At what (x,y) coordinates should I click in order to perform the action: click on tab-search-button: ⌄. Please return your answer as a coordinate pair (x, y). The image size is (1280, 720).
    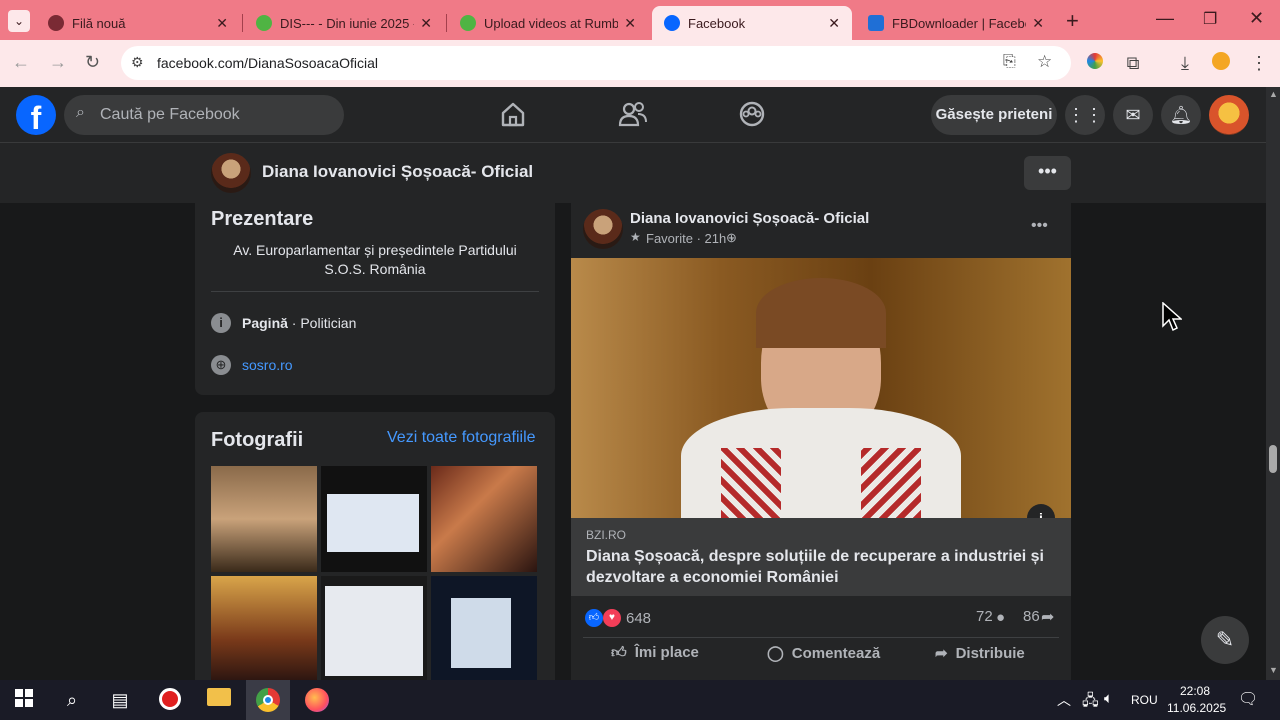
    Looking at the image, I should click on (19, 21).